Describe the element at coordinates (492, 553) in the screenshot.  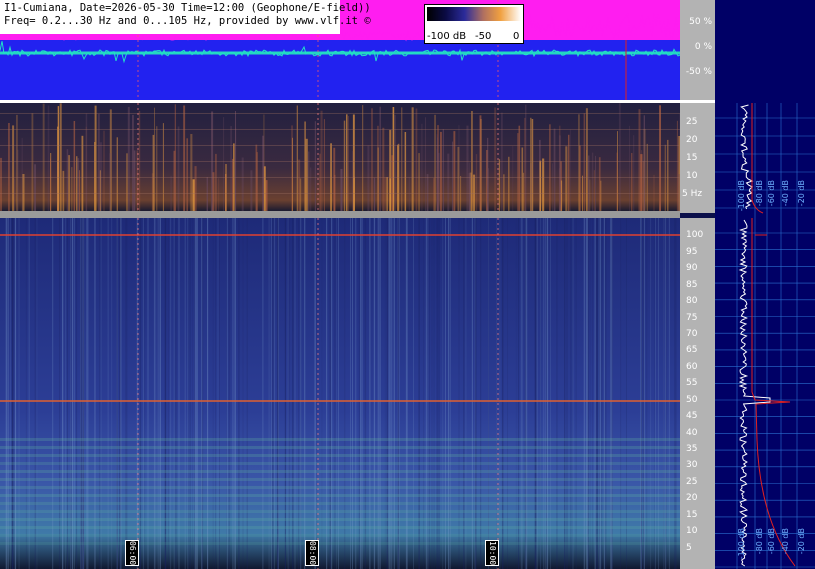
I see `time-marker: 10:00` at that location.